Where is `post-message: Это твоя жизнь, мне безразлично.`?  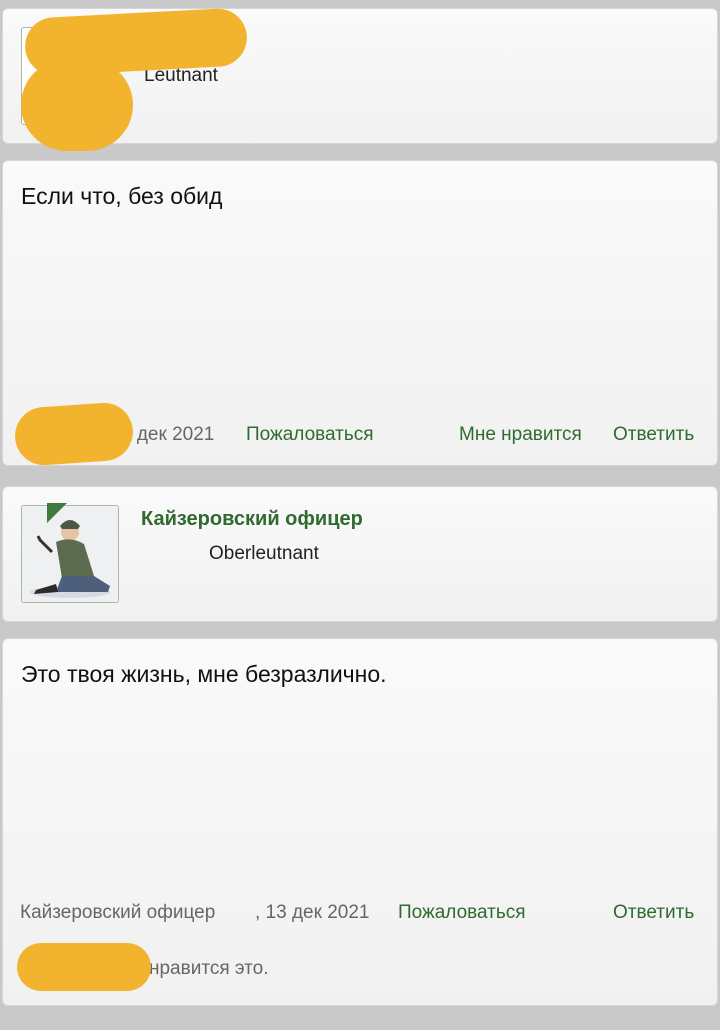 post-message: Это твоя жизнь, мне безразлично. is located at coordinates (204, 674).